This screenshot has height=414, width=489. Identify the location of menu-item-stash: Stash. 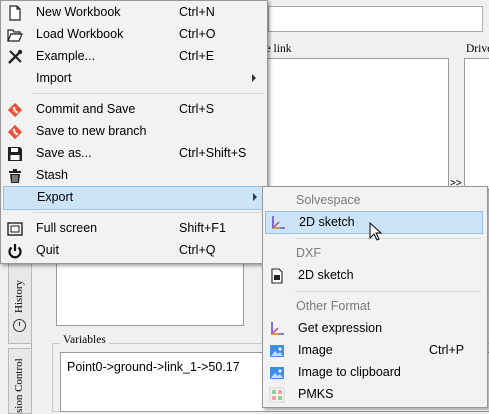
(133, 175).